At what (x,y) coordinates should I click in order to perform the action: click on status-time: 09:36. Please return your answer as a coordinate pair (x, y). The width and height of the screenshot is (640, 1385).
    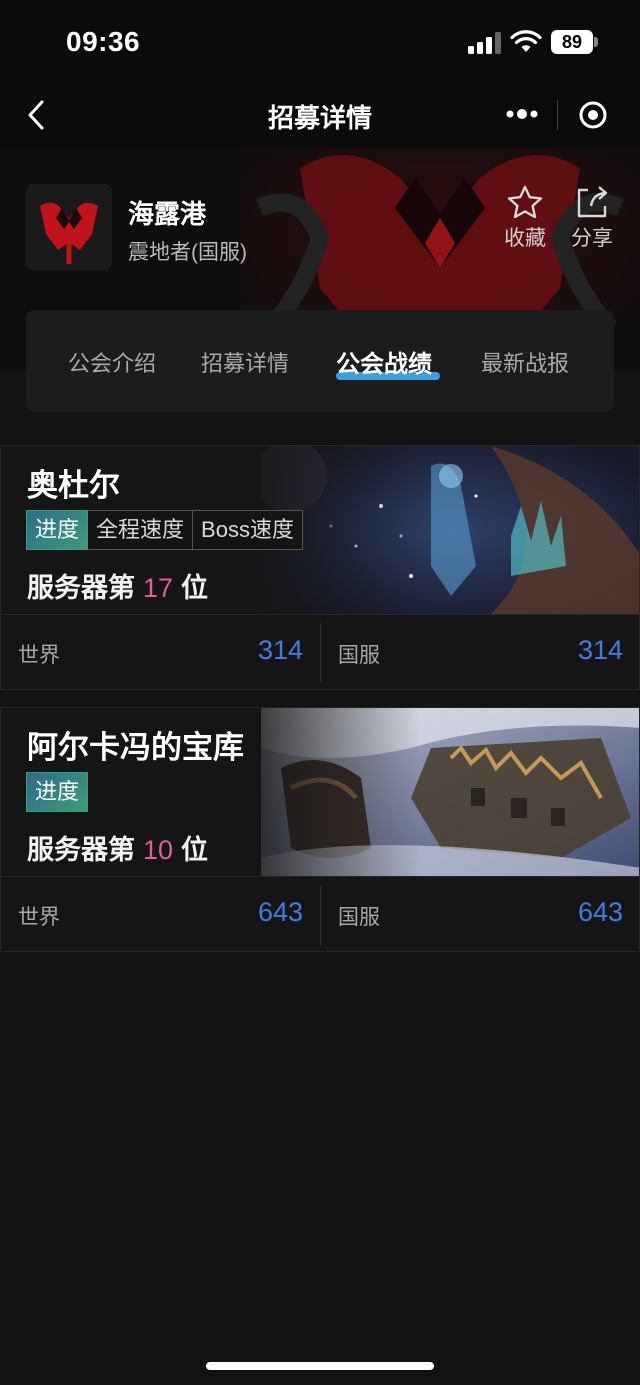
    Looking at the image, I should click on (103, 41).